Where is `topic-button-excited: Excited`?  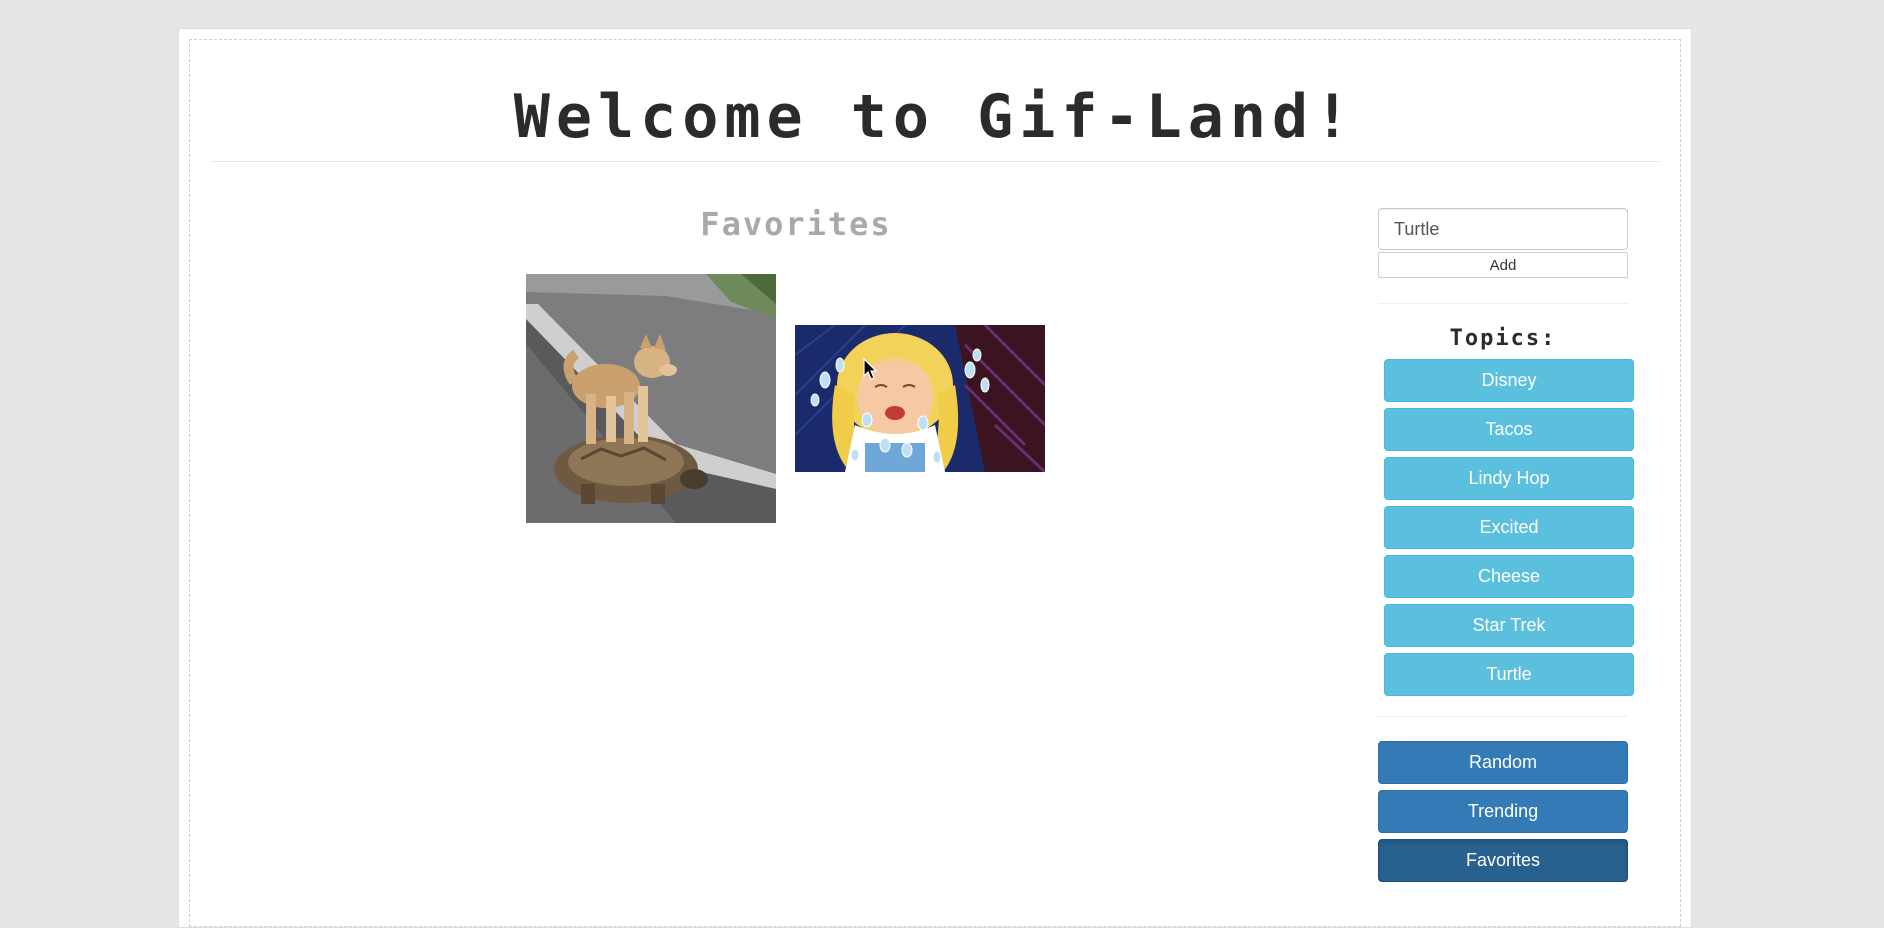
topic-button-excited: Excited is located at coordinates (1509, 527).